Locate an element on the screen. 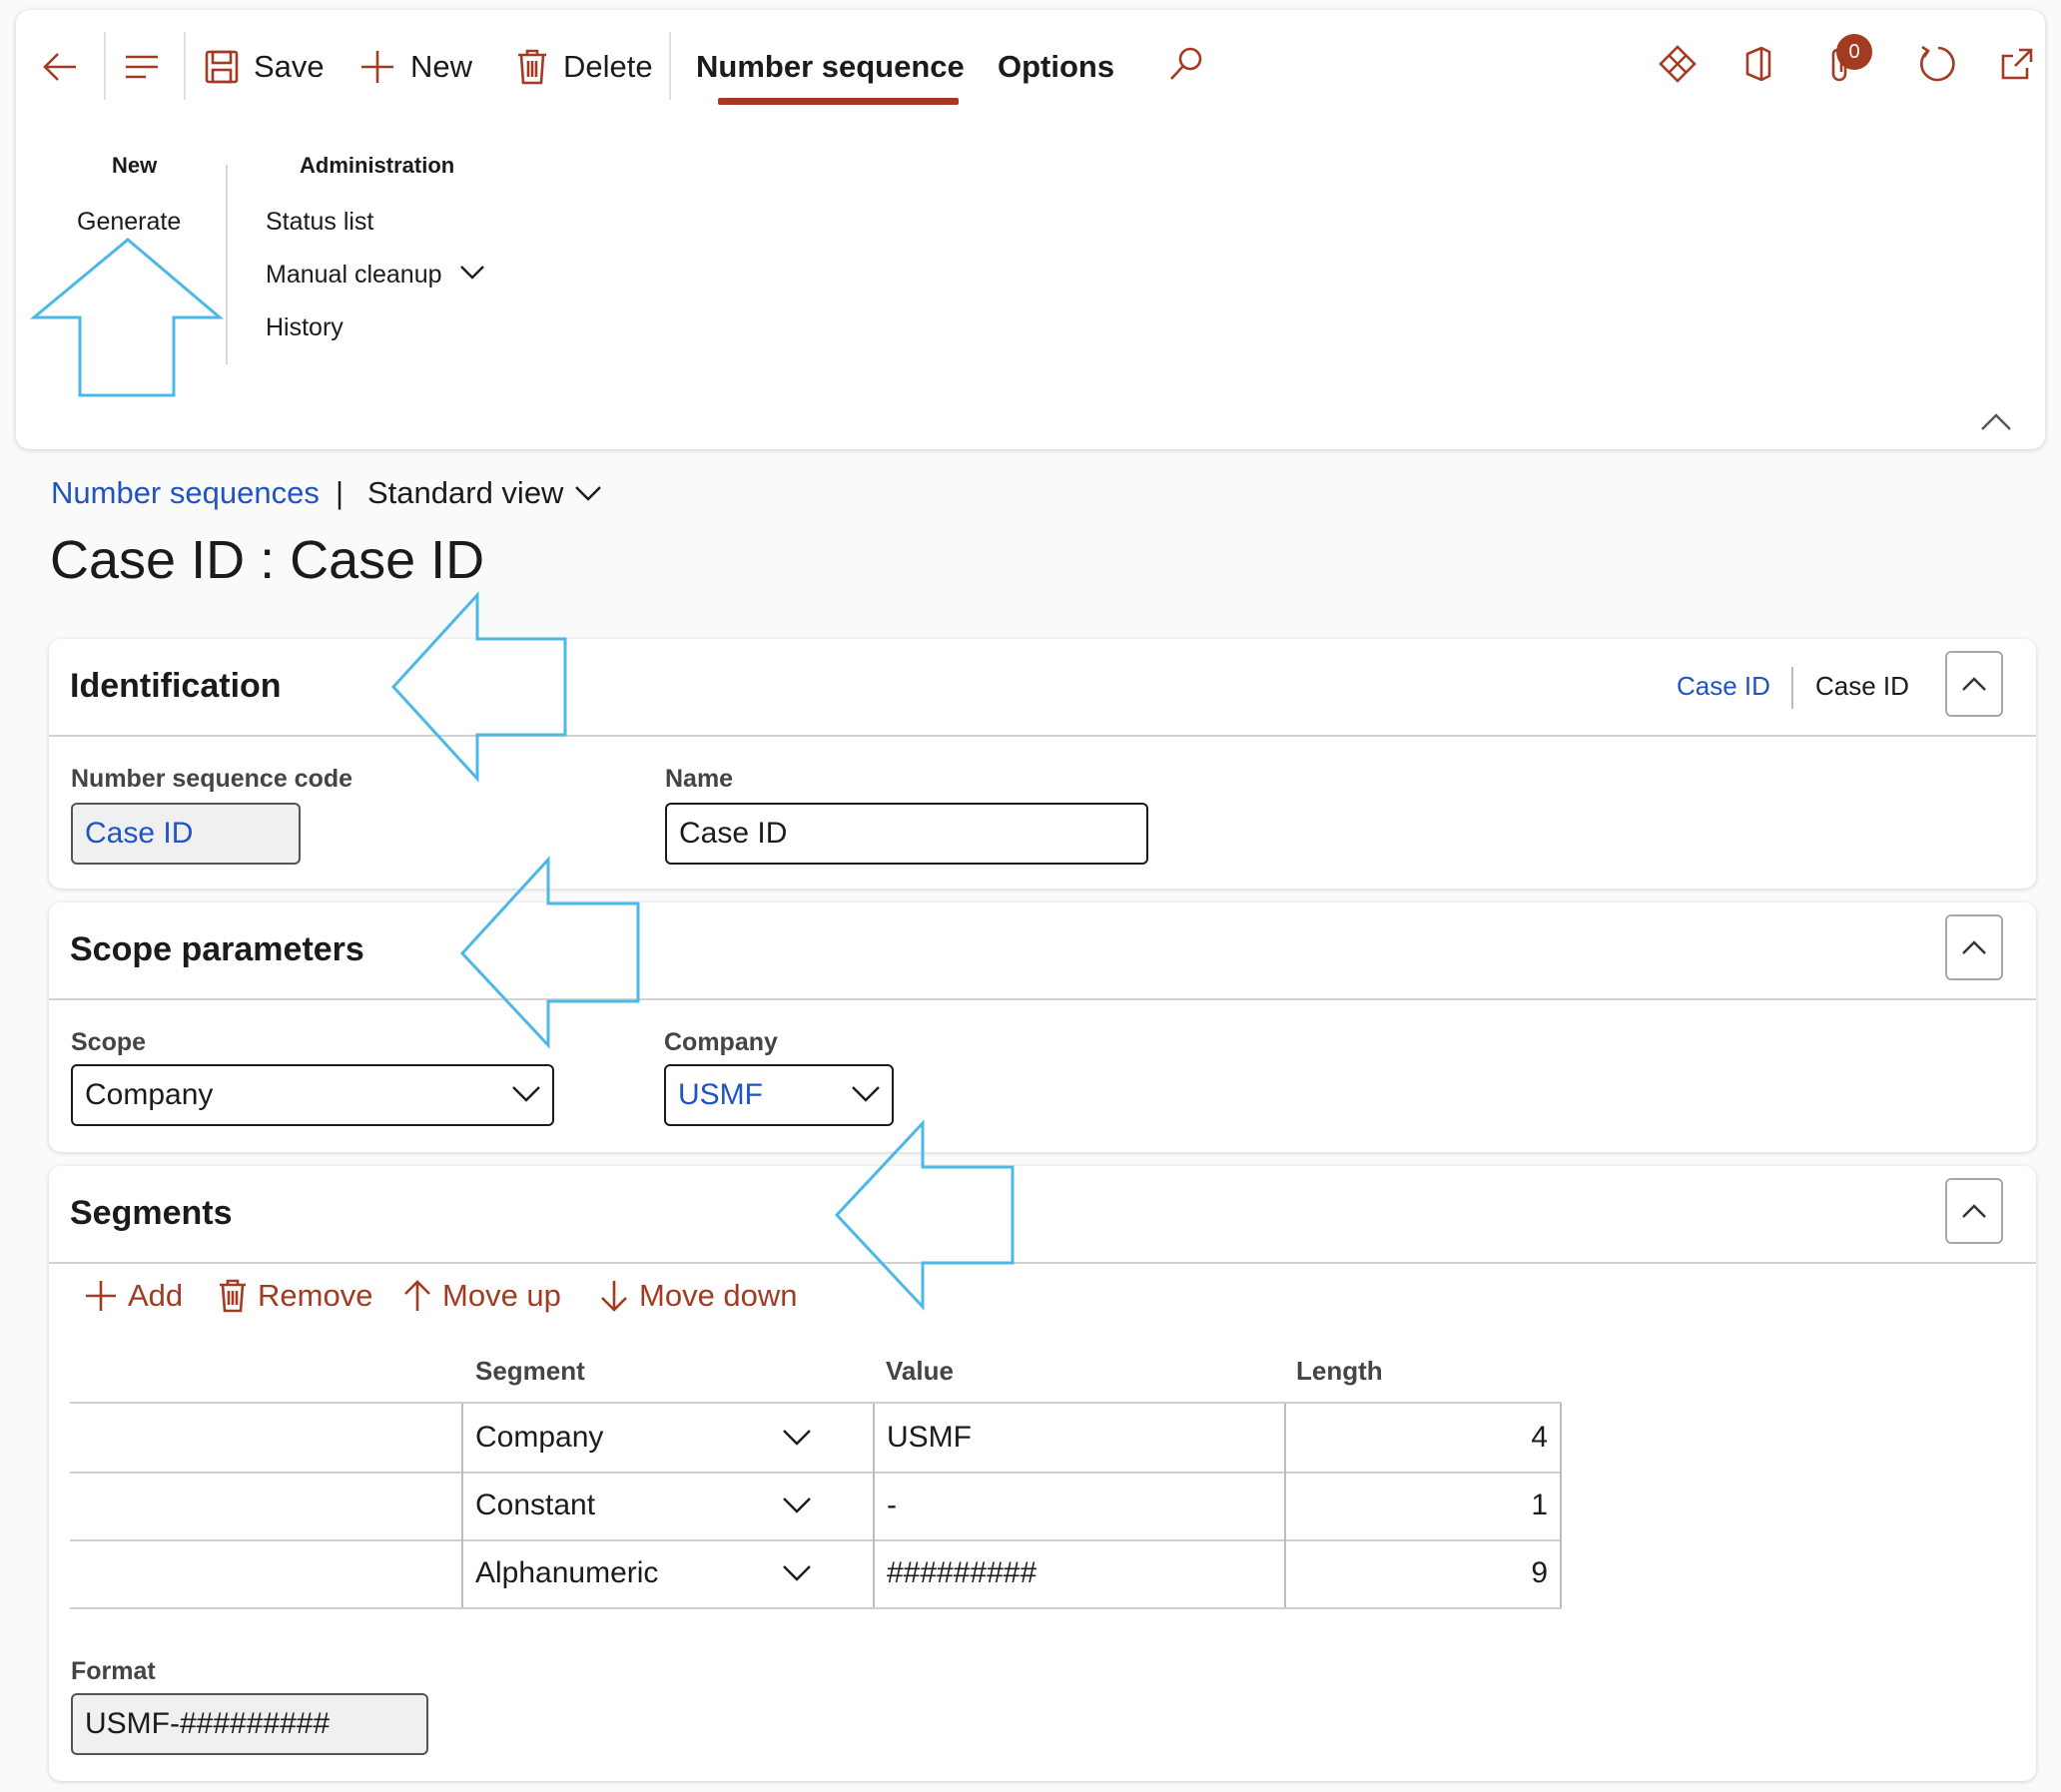  tab-number-sequence: Number sequence is located at coordinates (830, 67).